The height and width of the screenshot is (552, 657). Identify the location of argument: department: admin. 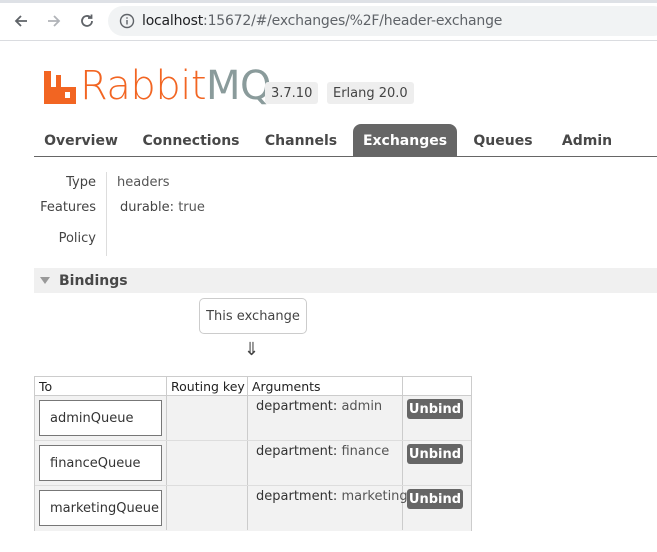
(319, 406).